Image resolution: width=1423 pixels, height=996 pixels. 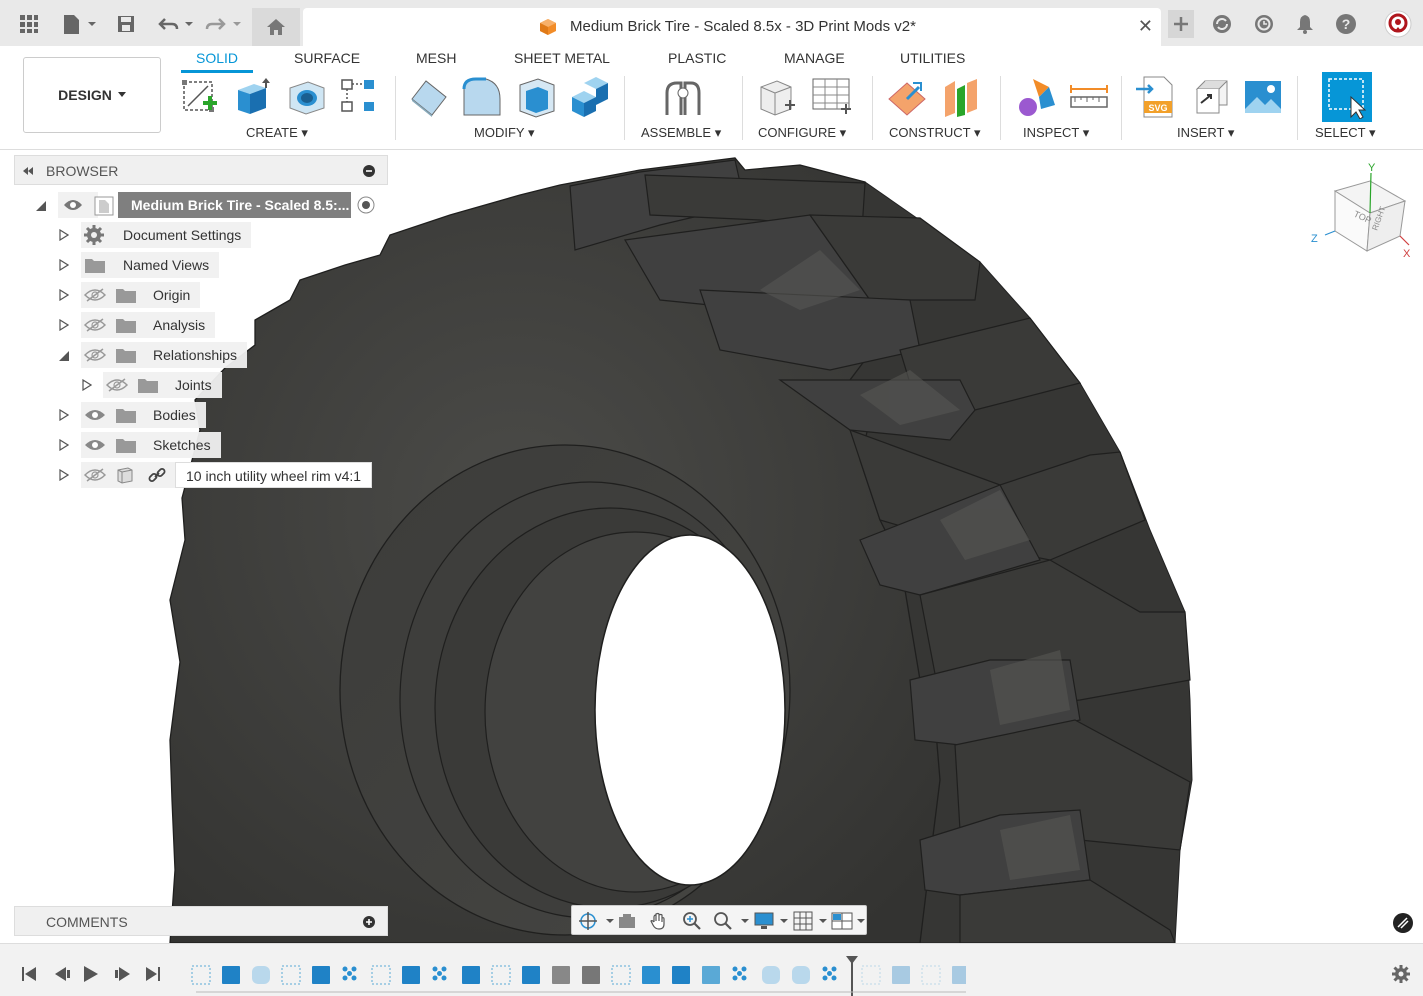 What do you see at coordinates (201, 170) in the screenshot?
I see `browser-header: BROWSER` at bounding box center [201, 170].